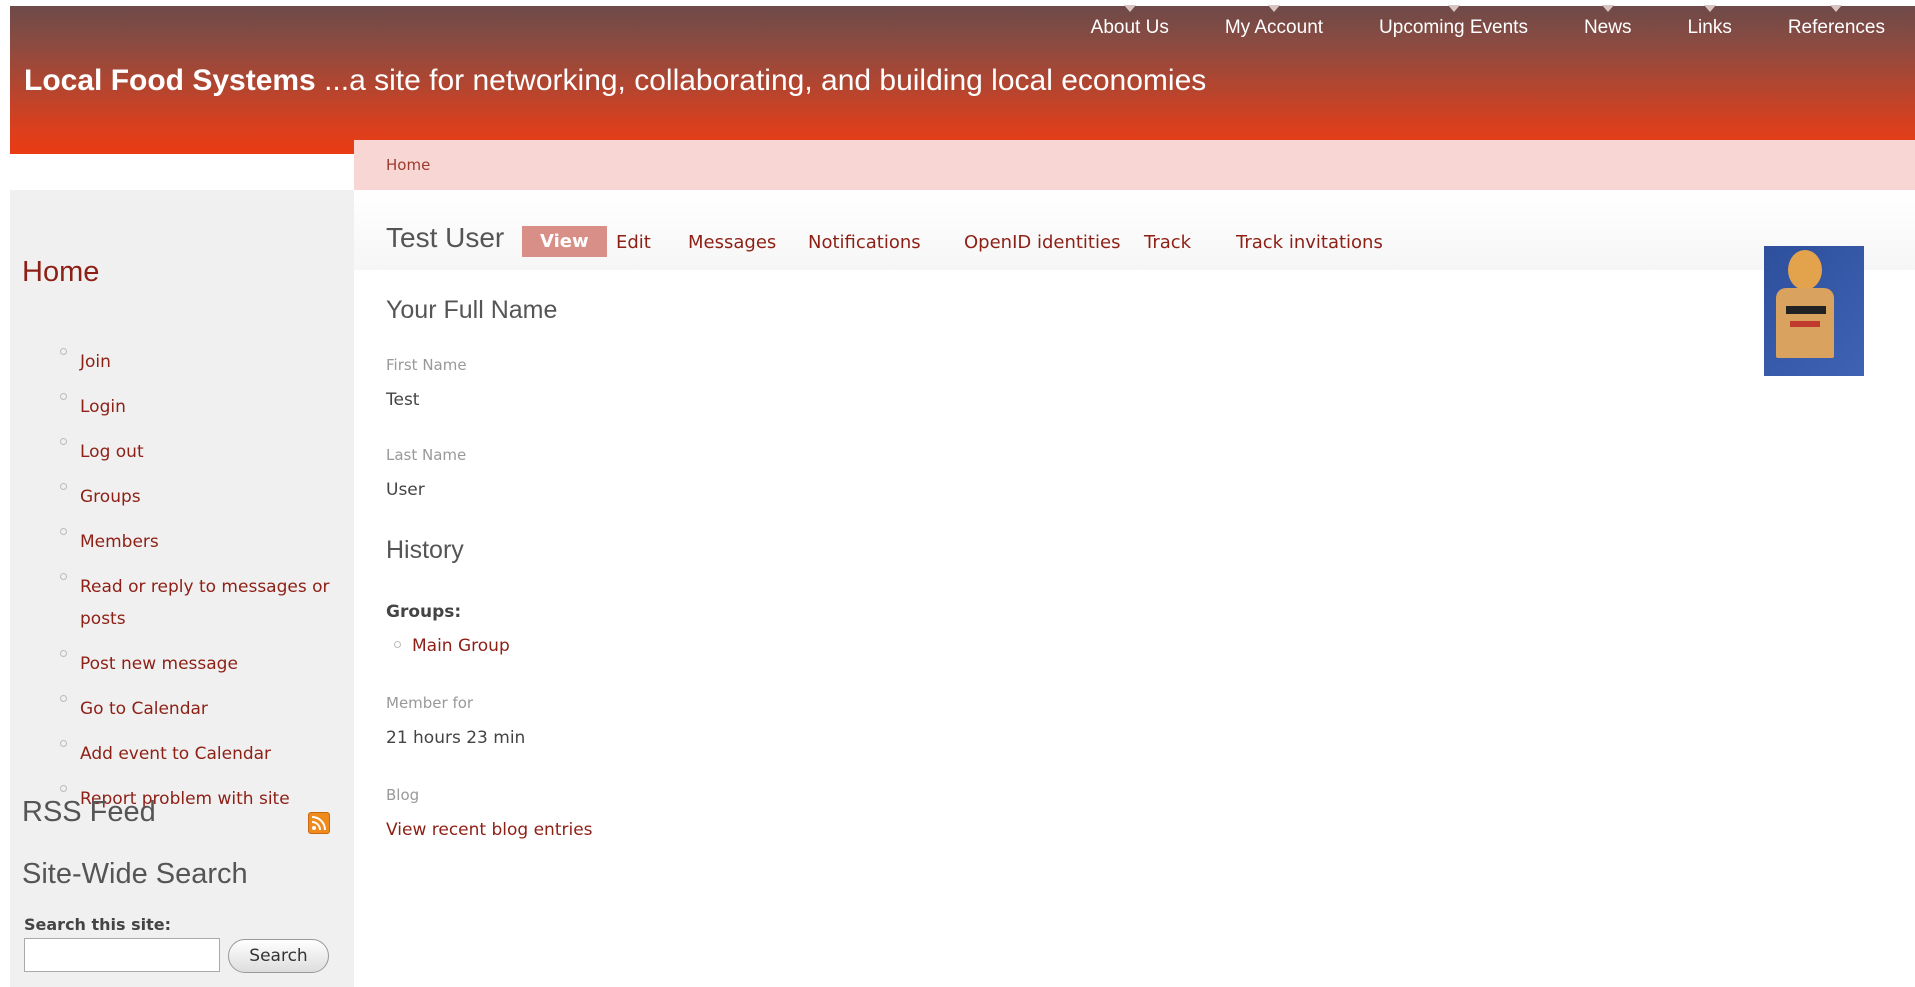 This screenshot has height=987, width=1915. What do you see at coordinates (1607, 27) in the screenshot?
I see `nav-label: News` at bounding box center [1607, 27].